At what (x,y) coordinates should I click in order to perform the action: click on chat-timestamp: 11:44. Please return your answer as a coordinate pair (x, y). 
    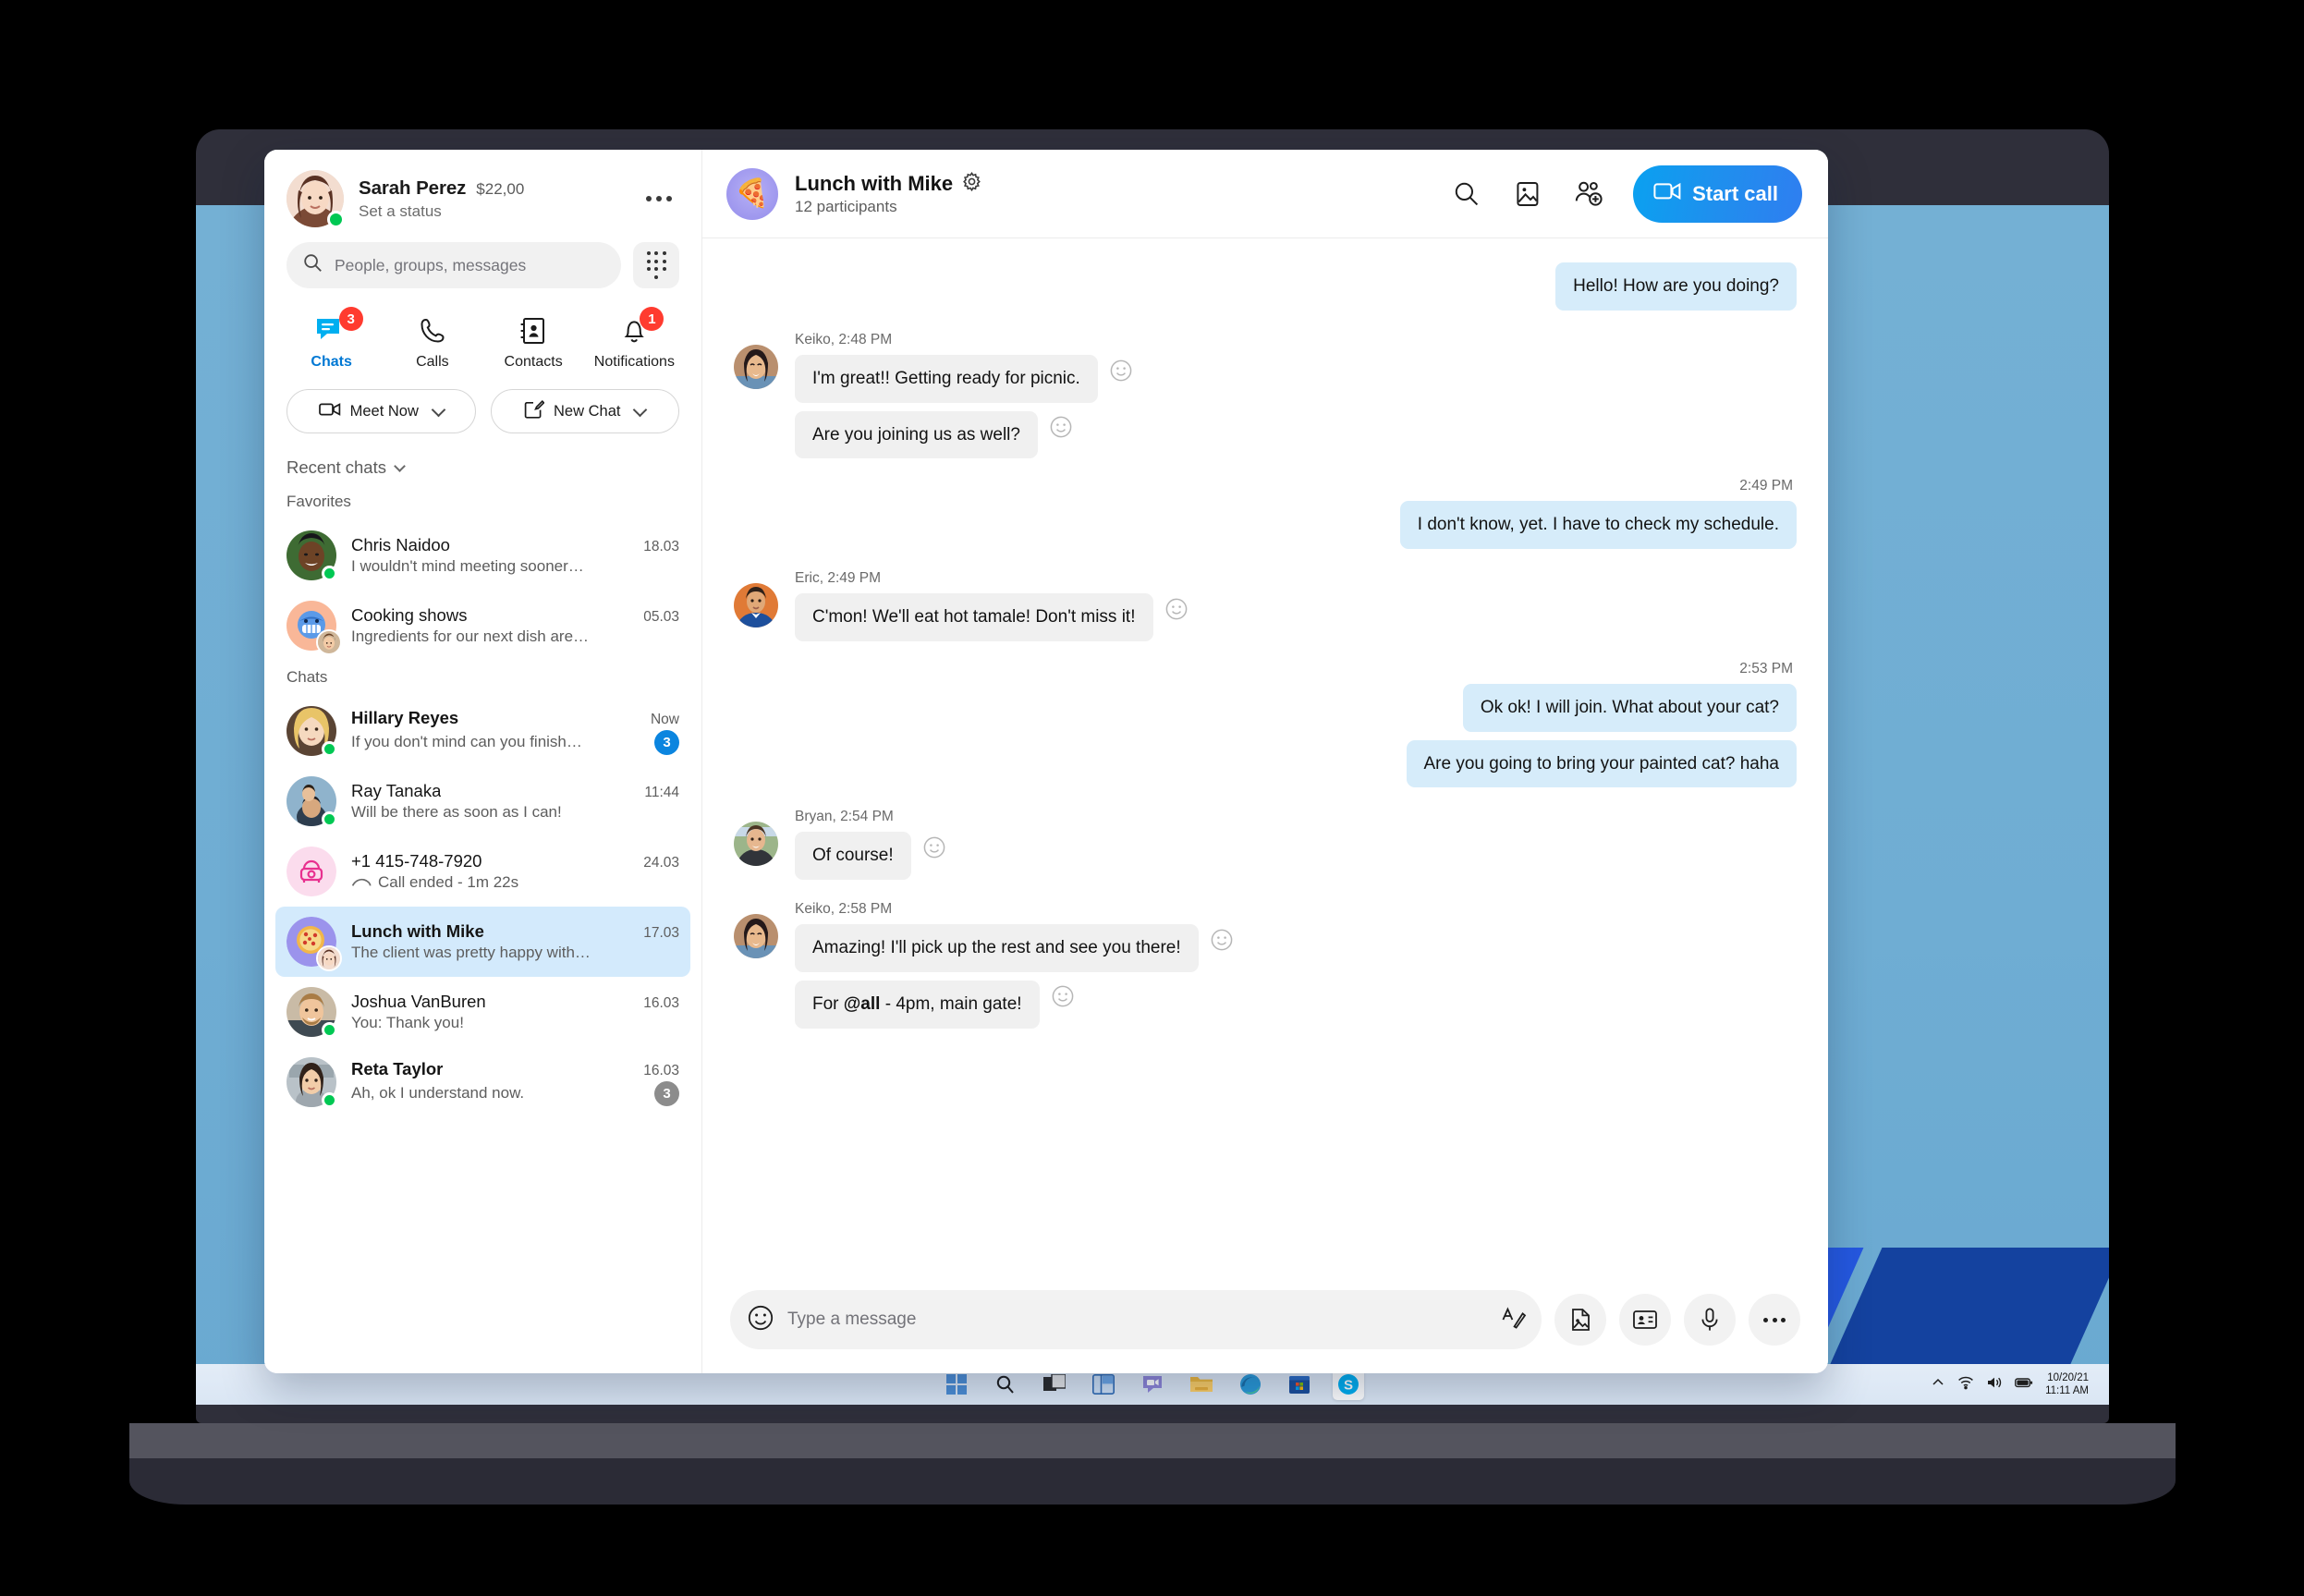
    Looking at the image, I should click on (661, 792).